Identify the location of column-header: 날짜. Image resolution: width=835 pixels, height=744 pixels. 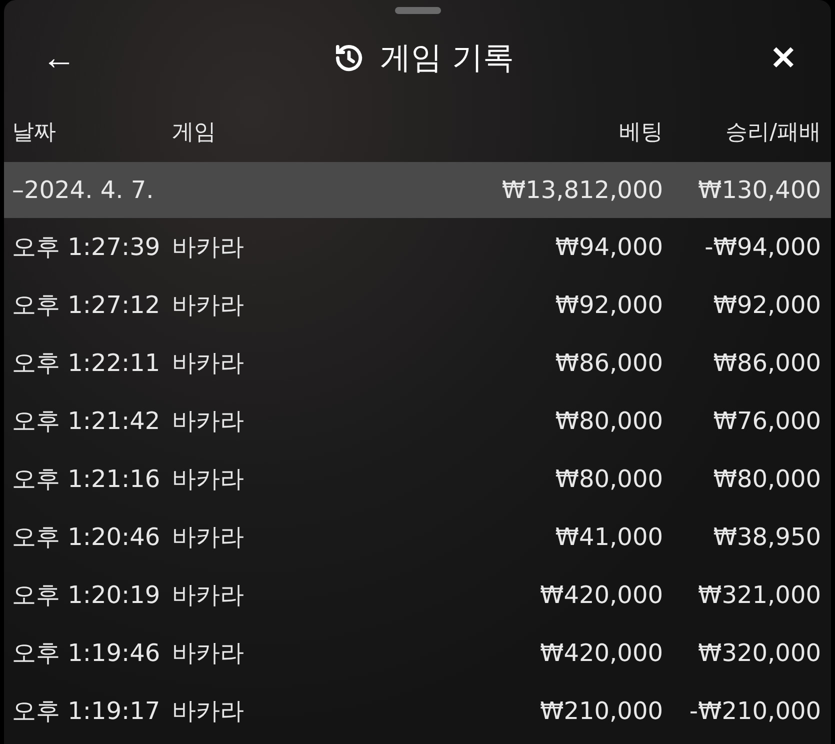
(34, 133).